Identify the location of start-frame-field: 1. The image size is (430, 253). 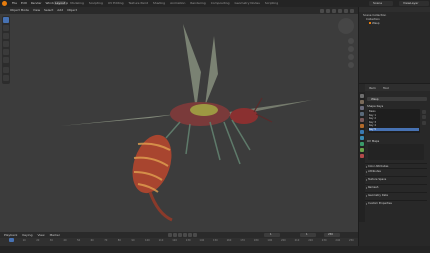
(308, 234).